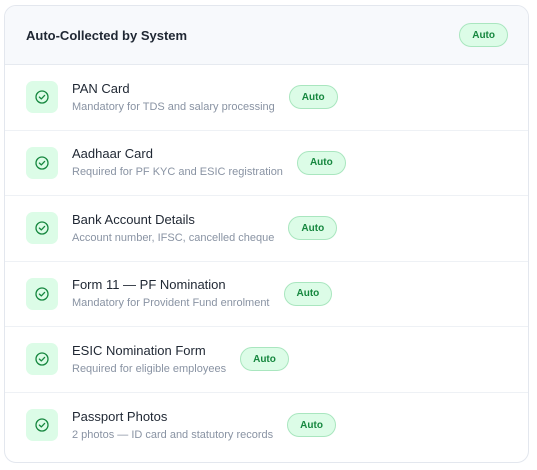 This screenshot has height=470, width=537. Describe the element at coordinates (149, 285) in the screenshot. I see `document-title: Form 11 — PF Nomination` at that location.